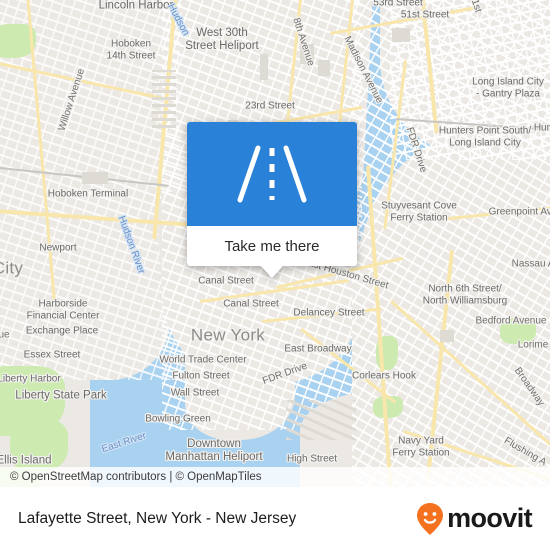 The image size is (550, 550). What do you see at coordinates (324, 68) in the screenshot?
I see `map-building-midtown-b` at bounding box center [324, 68].